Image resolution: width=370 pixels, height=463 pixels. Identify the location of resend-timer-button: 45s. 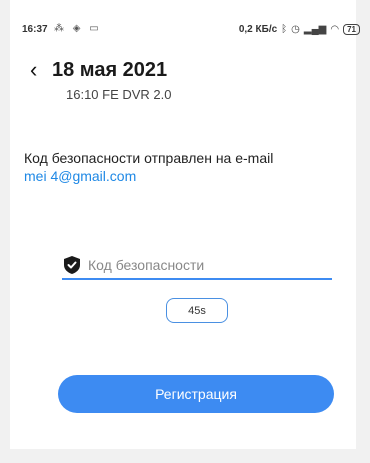
(197, 310).